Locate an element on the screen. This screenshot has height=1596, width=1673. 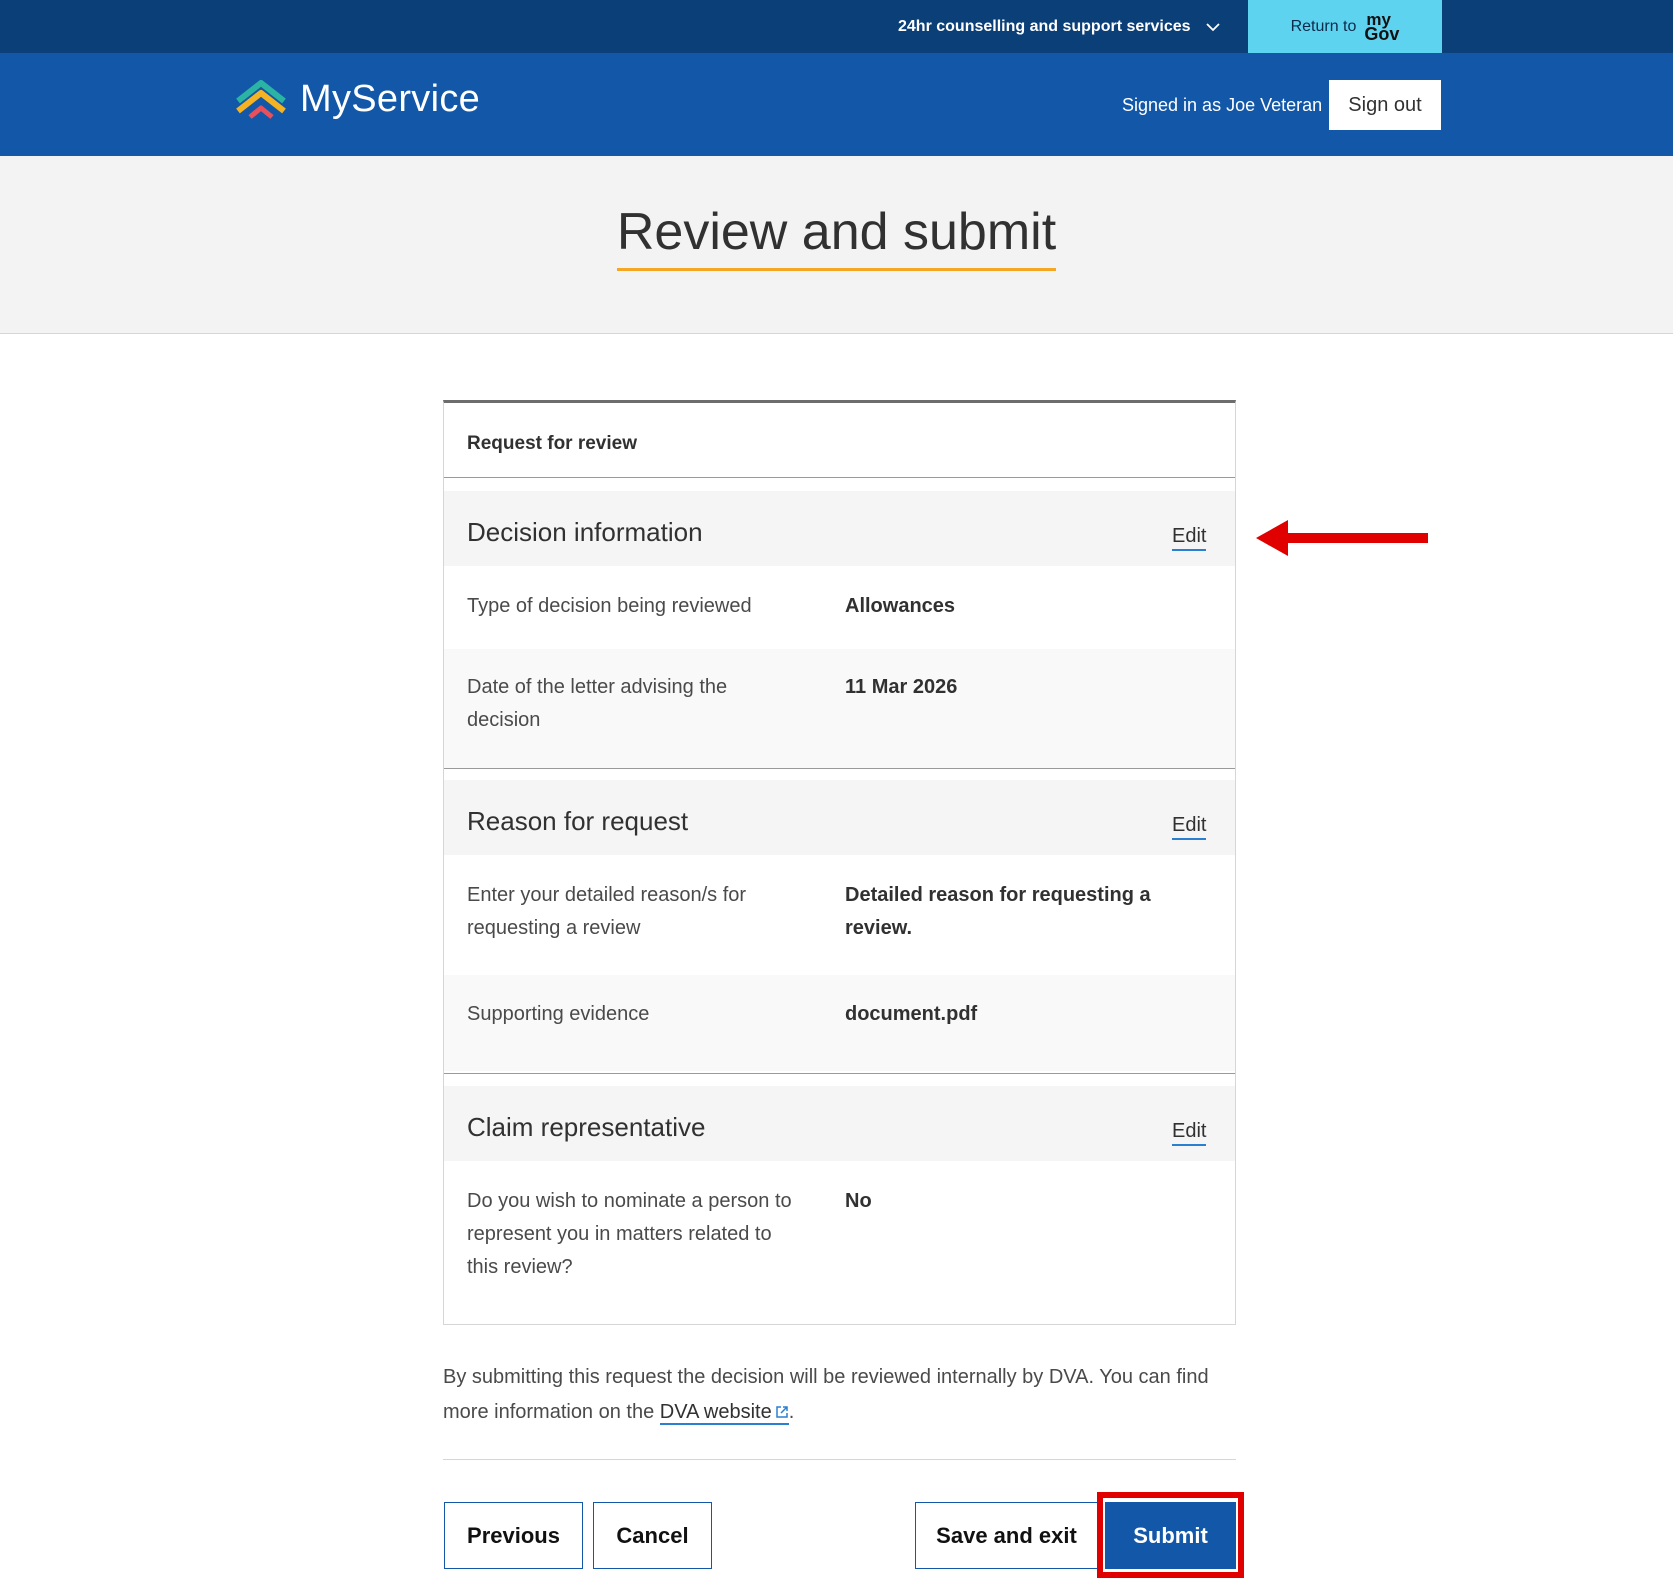
support-services-label: 24hr counselling and support services is located at coordinates (1044, 26).